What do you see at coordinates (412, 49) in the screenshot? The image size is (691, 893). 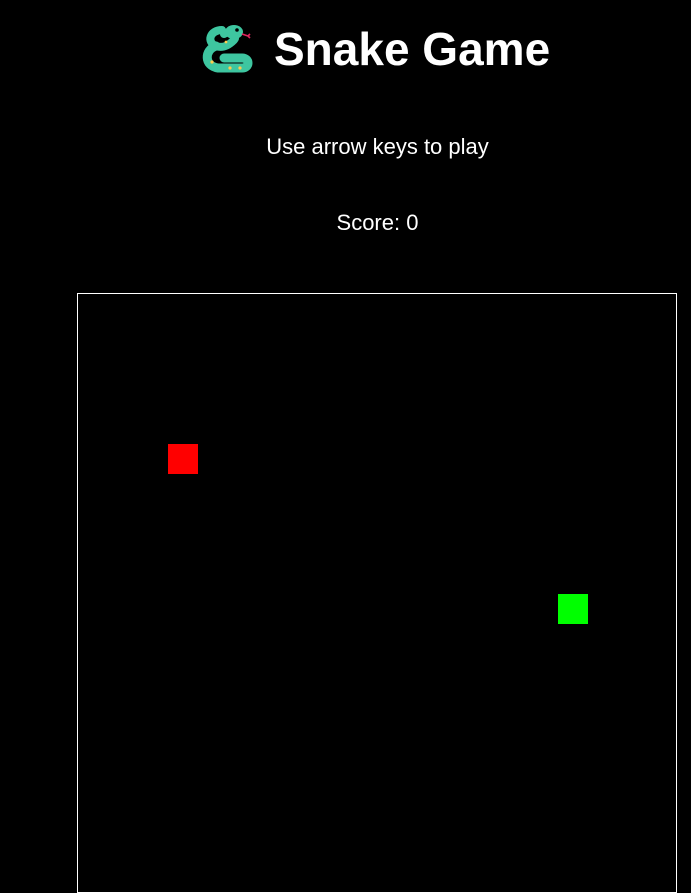 I see `page-title: Snake Game` at bounding box center [412, 49].